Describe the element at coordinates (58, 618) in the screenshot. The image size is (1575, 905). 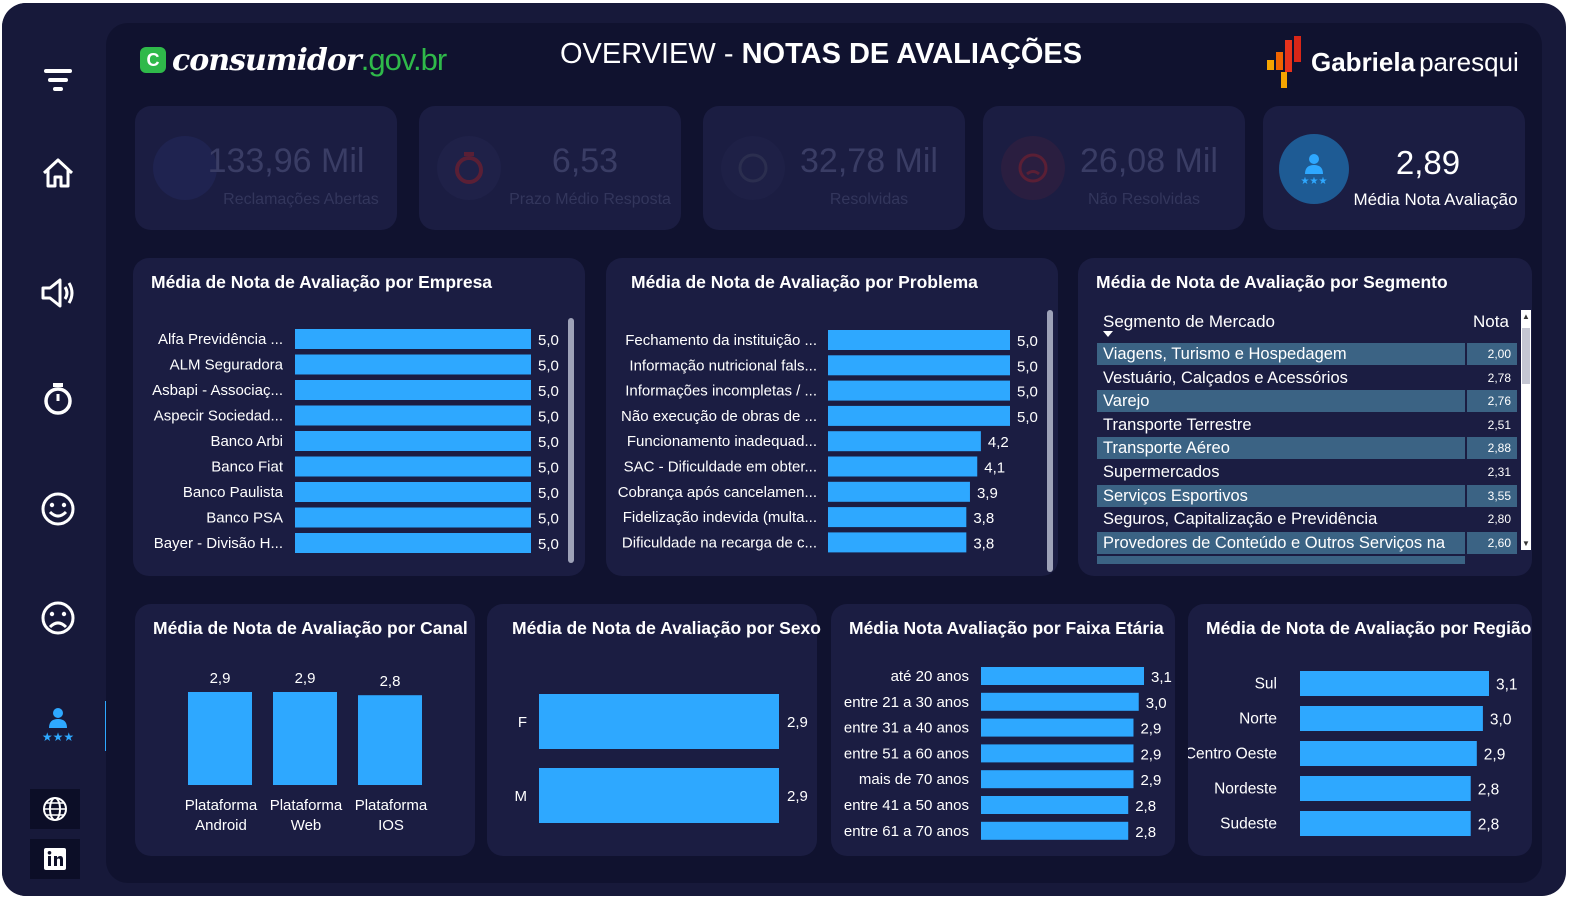
I see `frown-icon` at that location.